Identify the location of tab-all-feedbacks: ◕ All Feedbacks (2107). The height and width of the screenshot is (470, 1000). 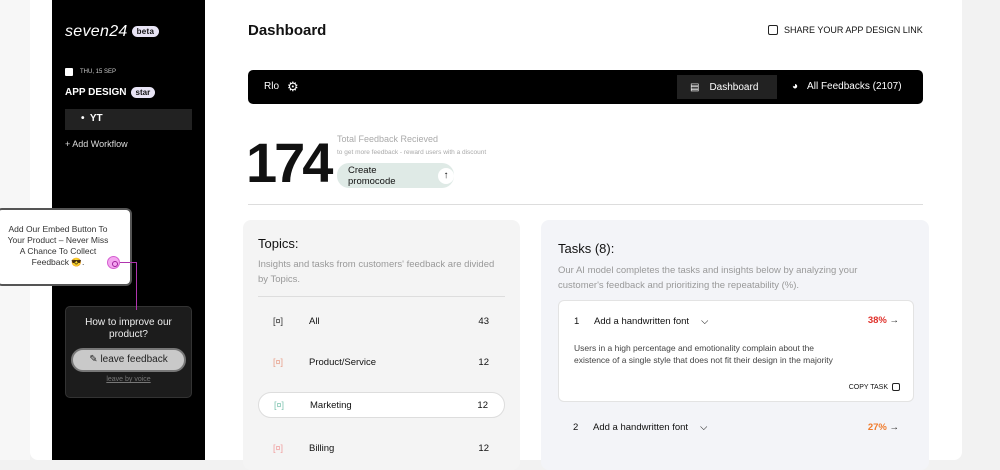
(847, 86).